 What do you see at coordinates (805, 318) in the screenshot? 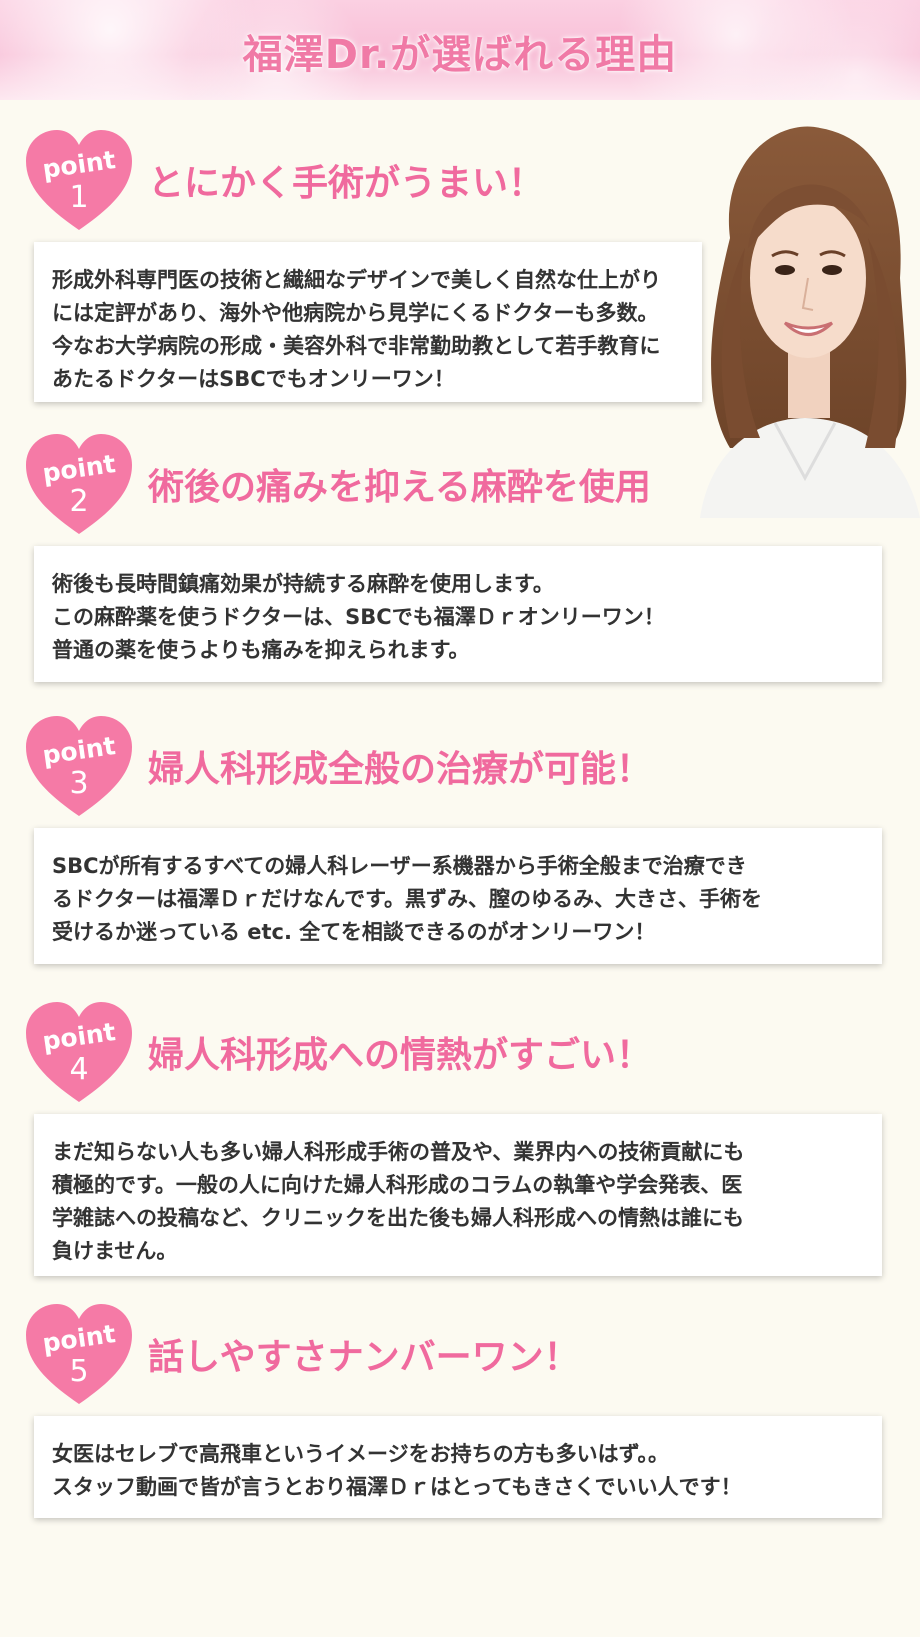
I see `doctor-photo` at bounding box center [805, 318].